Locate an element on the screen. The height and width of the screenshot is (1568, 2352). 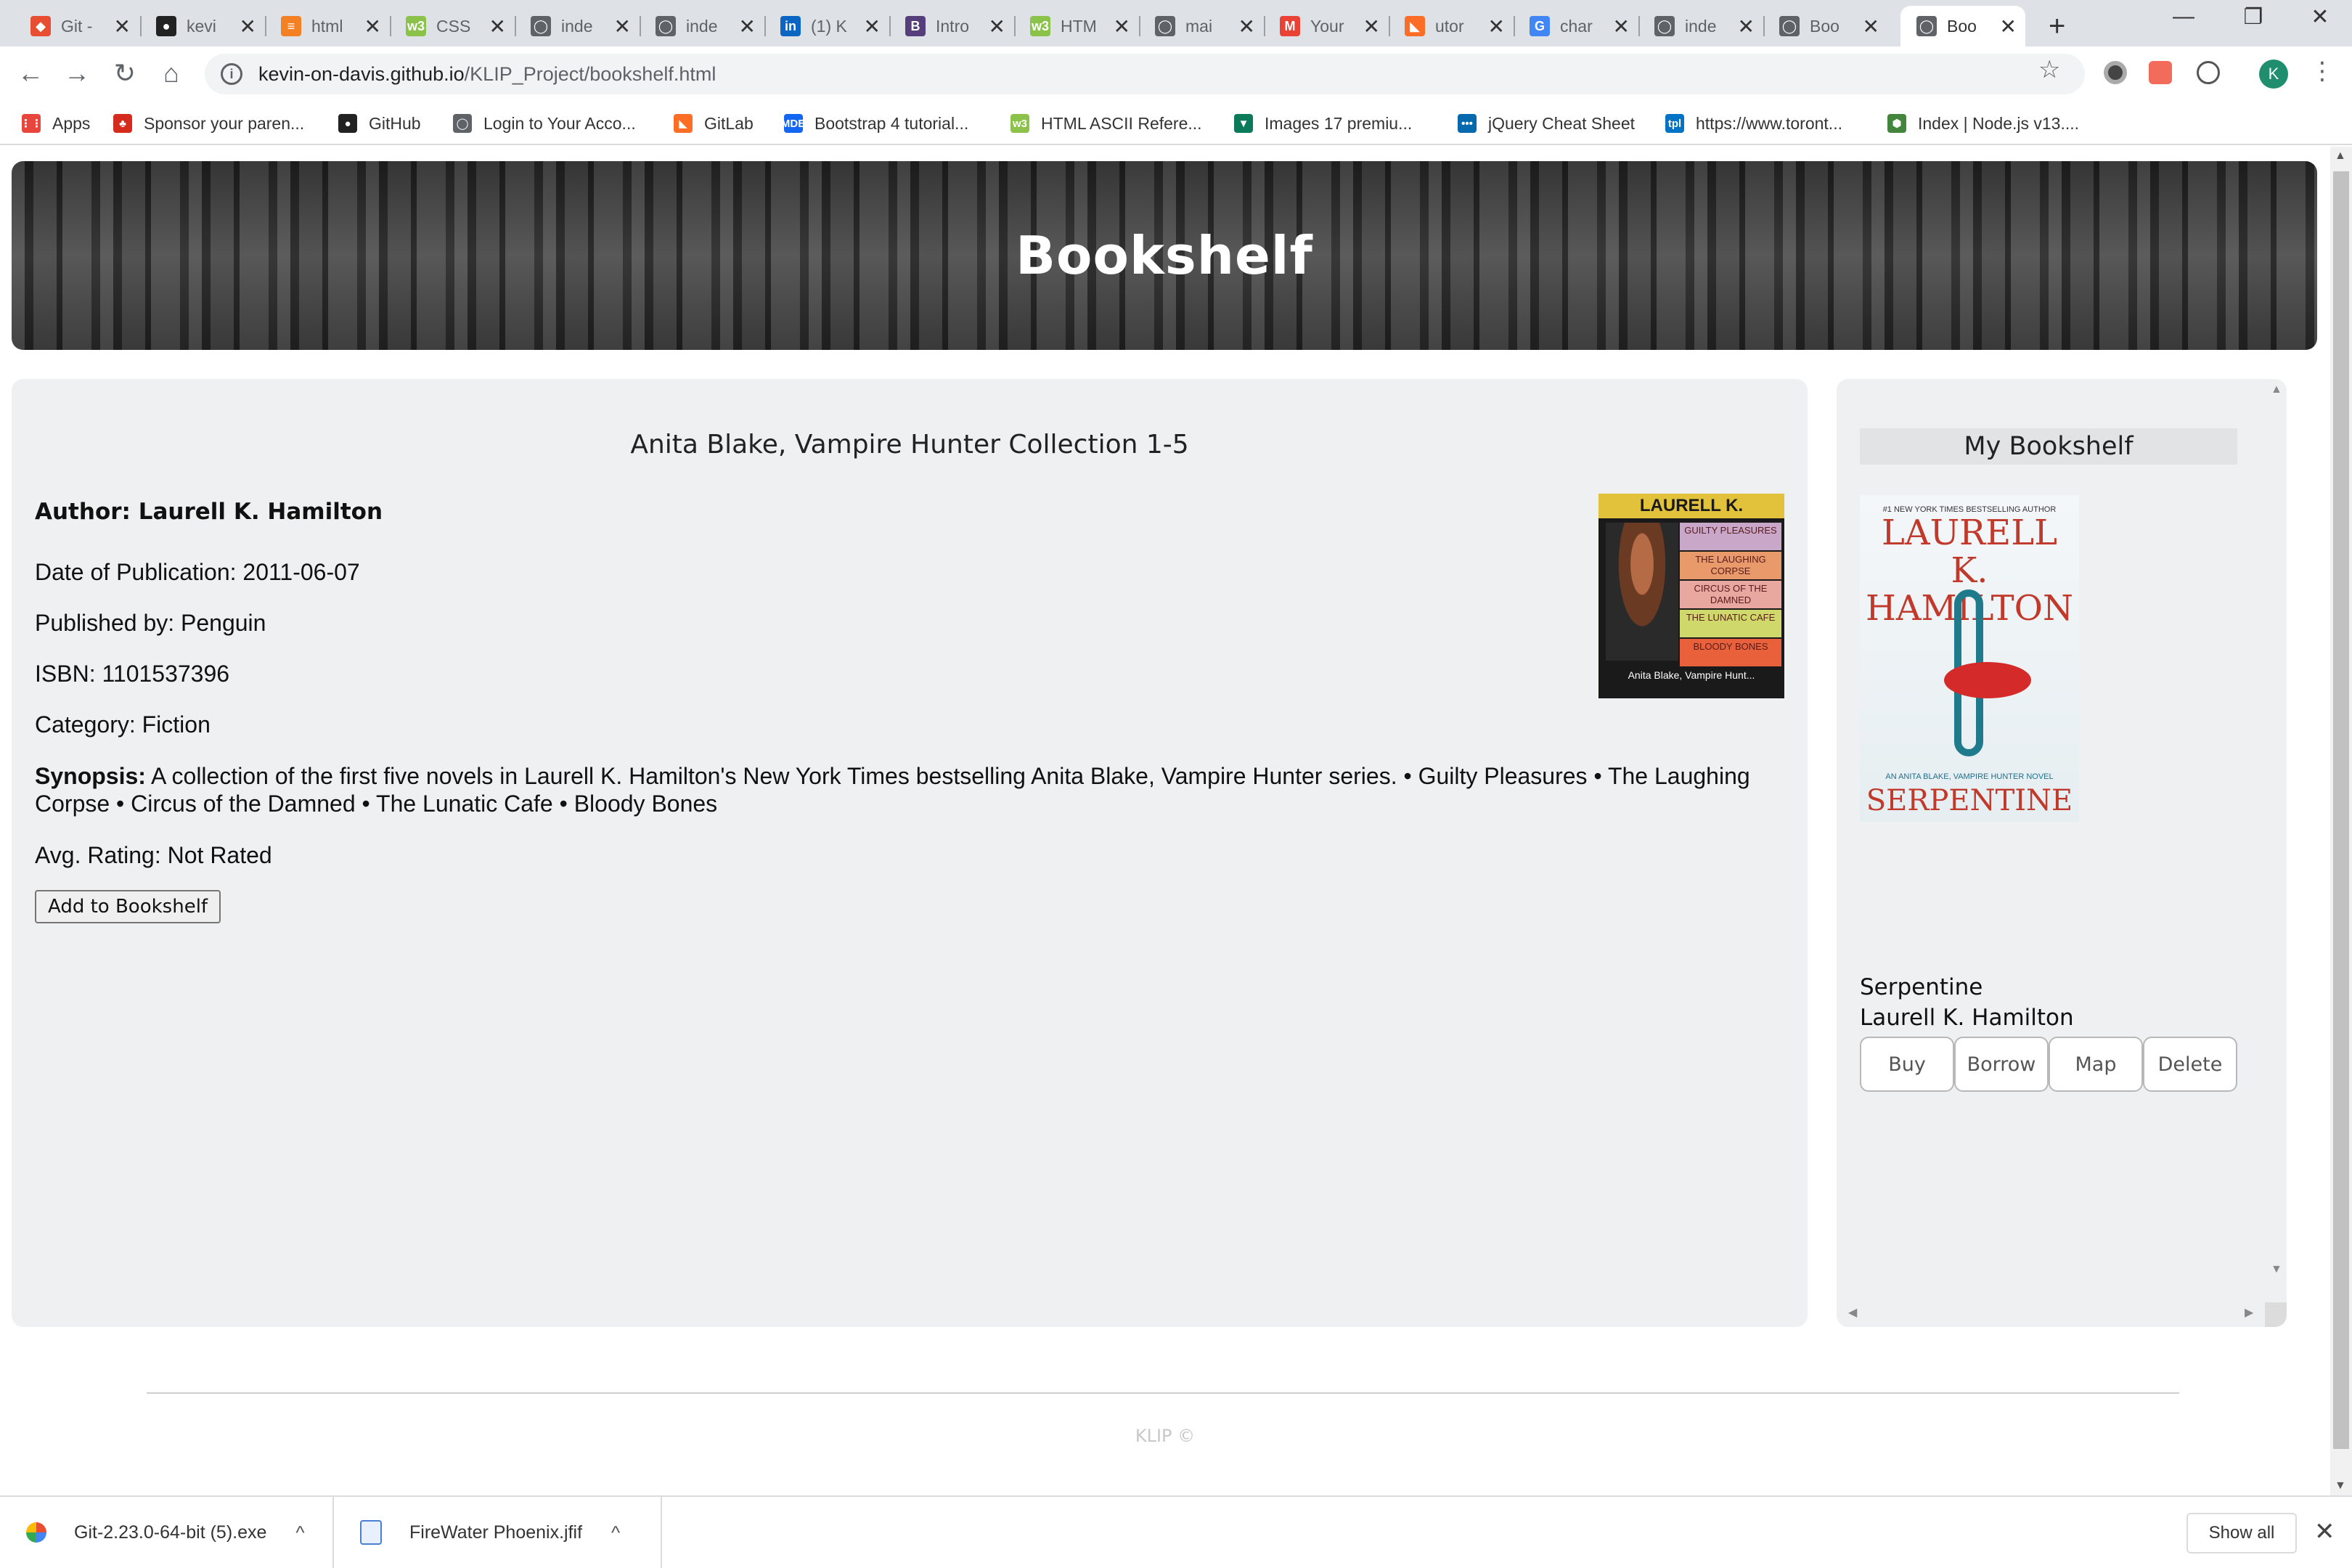
home-button: ⌂ is located at coordinates (171, 73).